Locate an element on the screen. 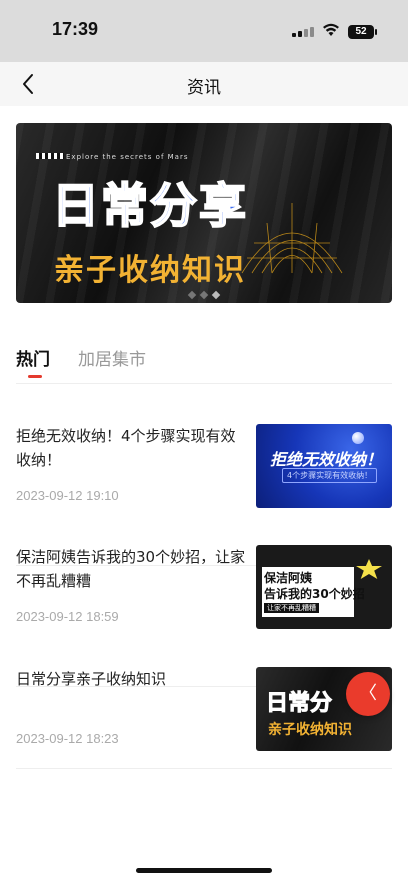 The image size is (408, 883). article-item: 日常分享亲子收纳知识 2023-09-12 18:23 日常分 亲子收纳知识 is located at coordinates (204, 728).